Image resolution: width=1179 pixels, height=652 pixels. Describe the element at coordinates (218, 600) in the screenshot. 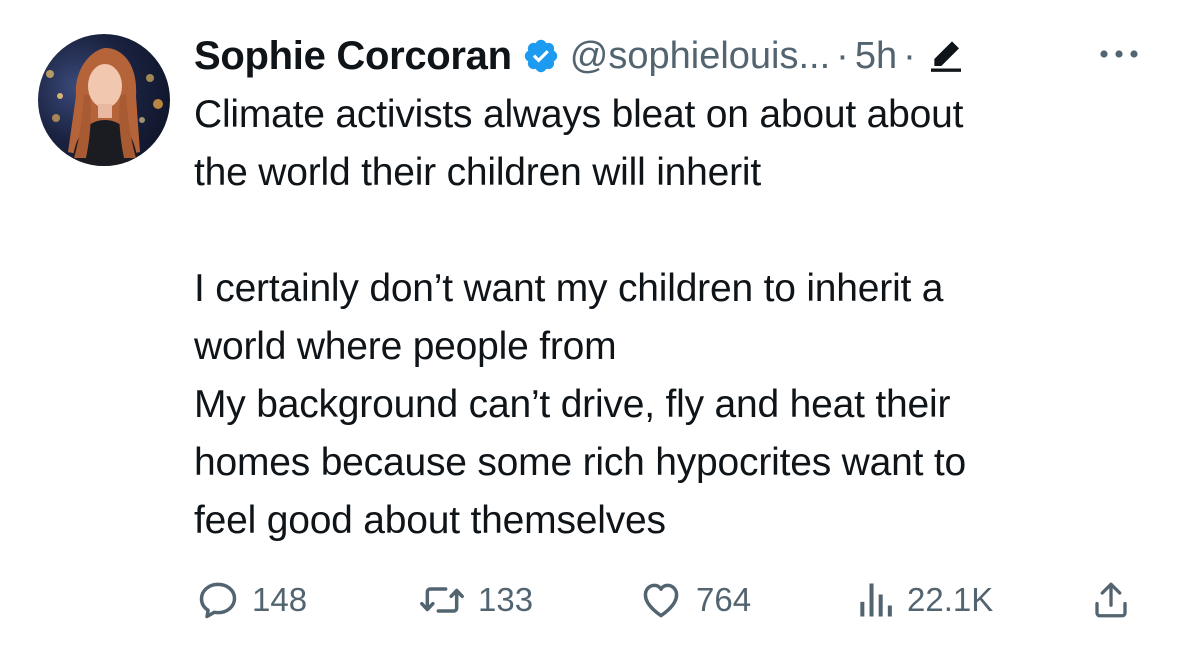

I see `reply-icon` at that location.